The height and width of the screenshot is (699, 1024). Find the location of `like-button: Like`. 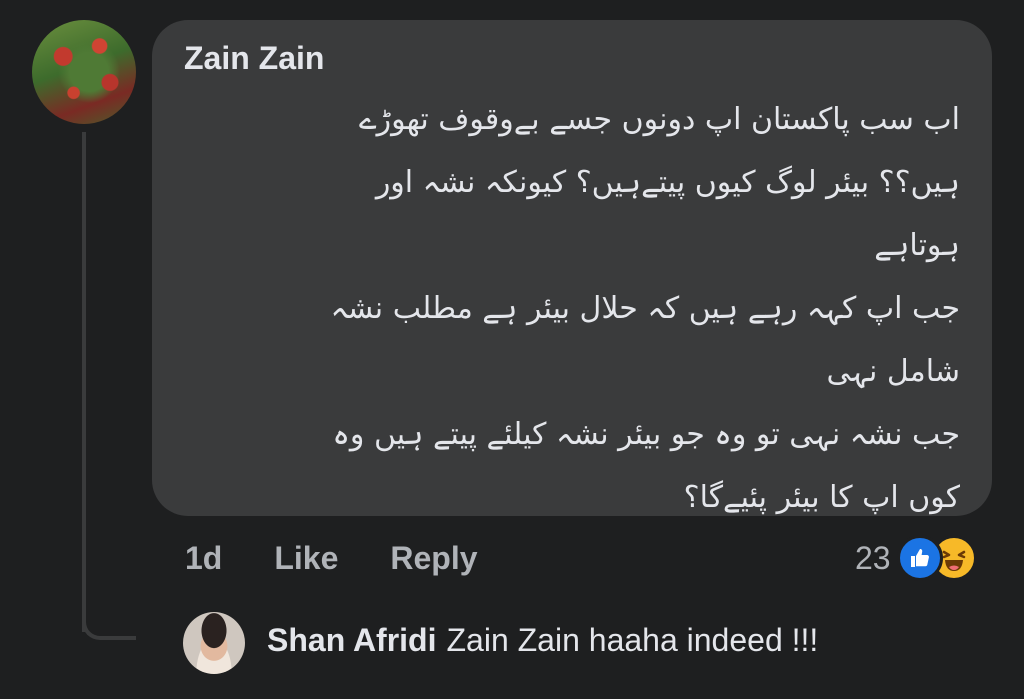

like-button: Like is located at coordinates (306, 558).